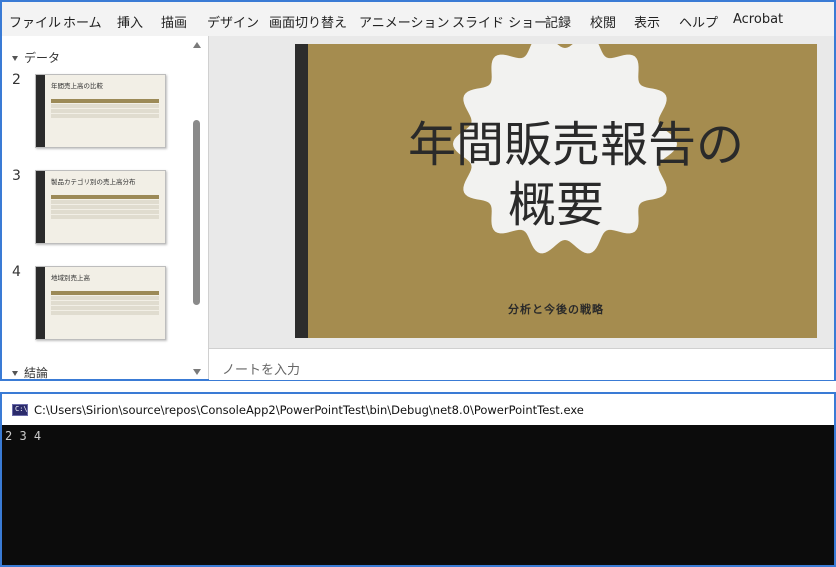 This screenshot has height=567, width=836. What do you see at coordinates (566, 145) in the screenshot?
I see `slide-title-line-1: 年間販売報告の` at bounding box center [566, 145].